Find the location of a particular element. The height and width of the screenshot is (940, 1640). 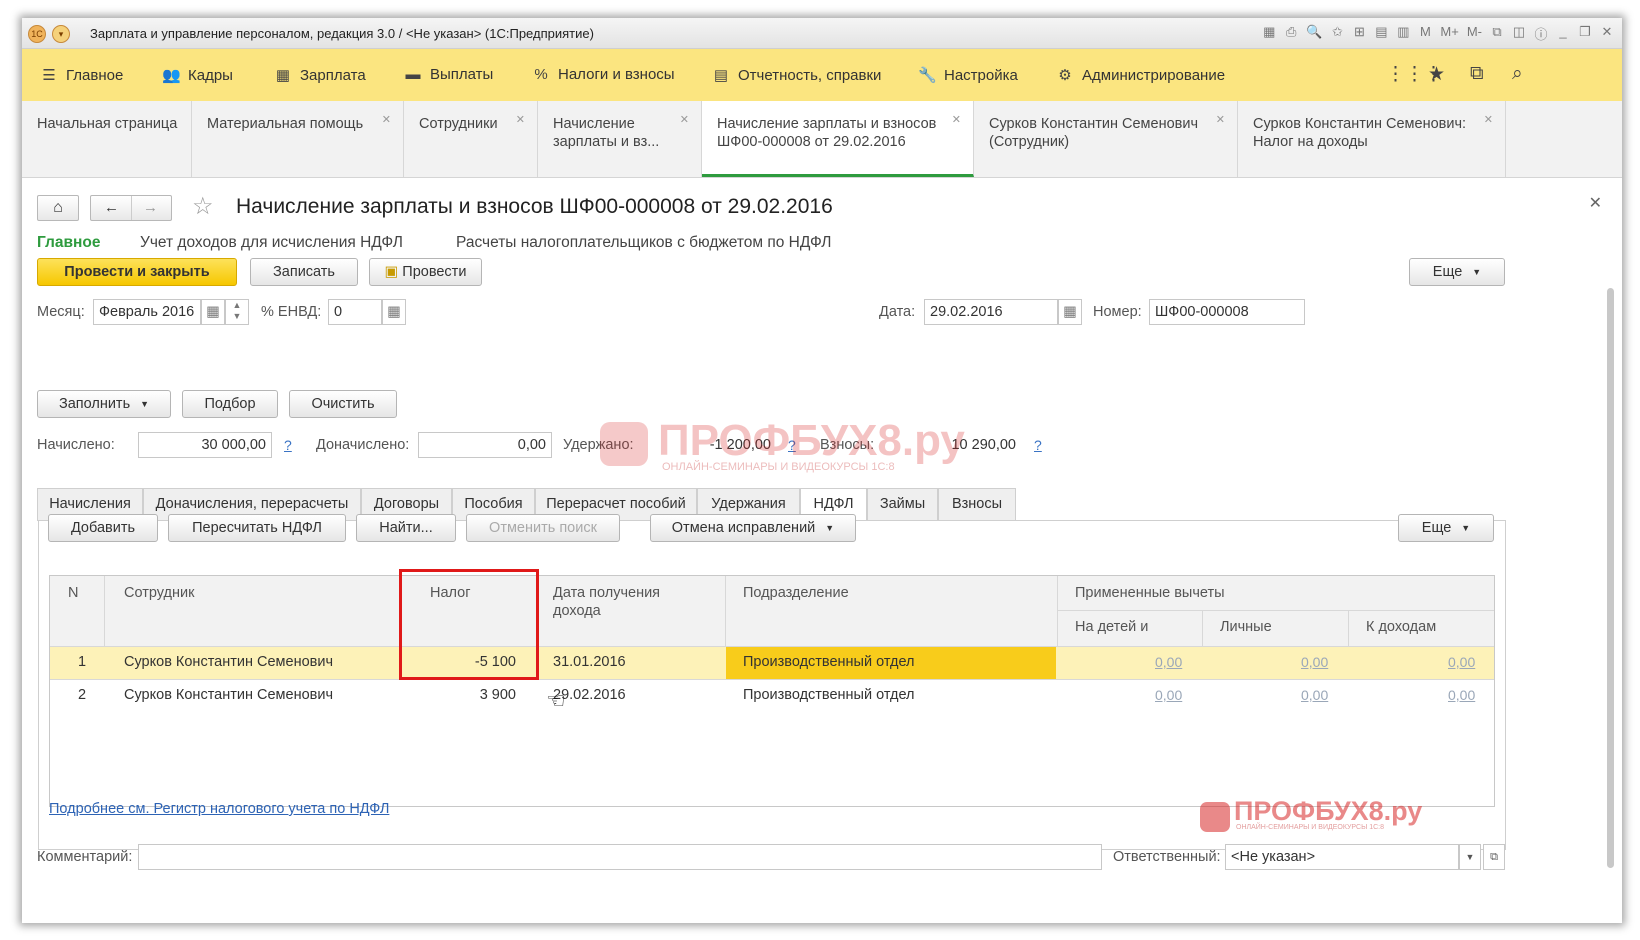

menu-item-main: ☰ Главное is located at coordinates (81, 75).